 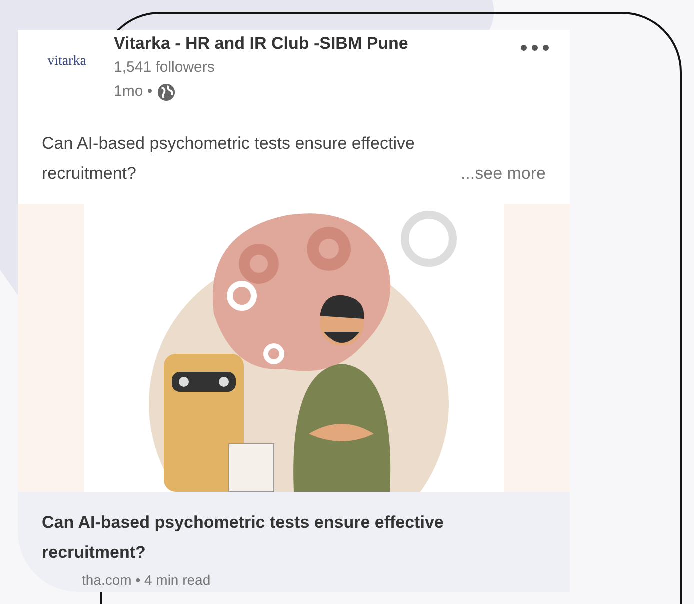 I want to click on see-more-link: ...see more, so click(x=503, y=173).